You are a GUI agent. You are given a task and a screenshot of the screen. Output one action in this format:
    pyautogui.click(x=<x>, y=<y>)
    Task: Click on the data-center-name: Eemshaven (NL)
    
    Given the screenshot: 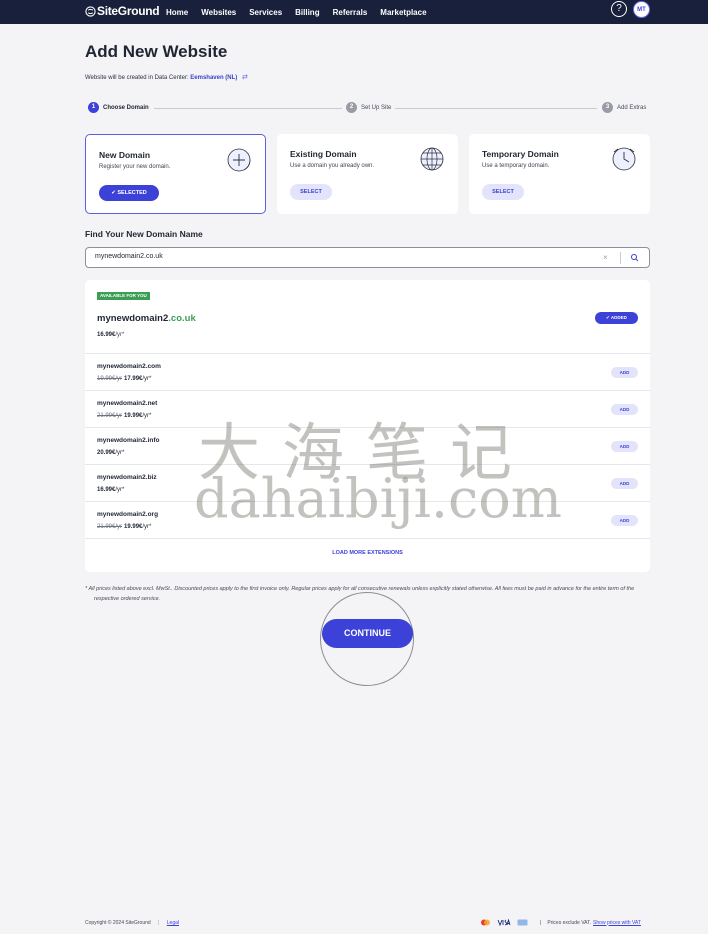 What is the action you would take?
    pyautogui.click(x=213, y=78)
    